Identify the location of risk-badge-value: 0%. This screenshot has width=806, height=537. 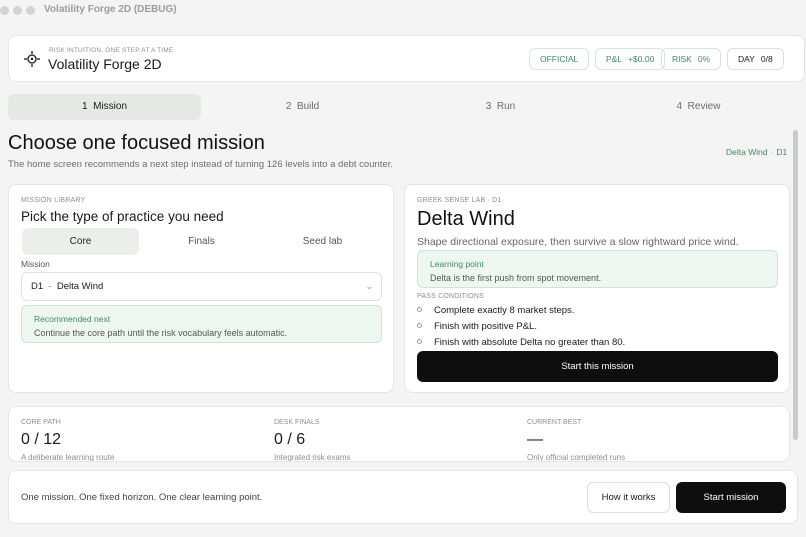
(704, 59).